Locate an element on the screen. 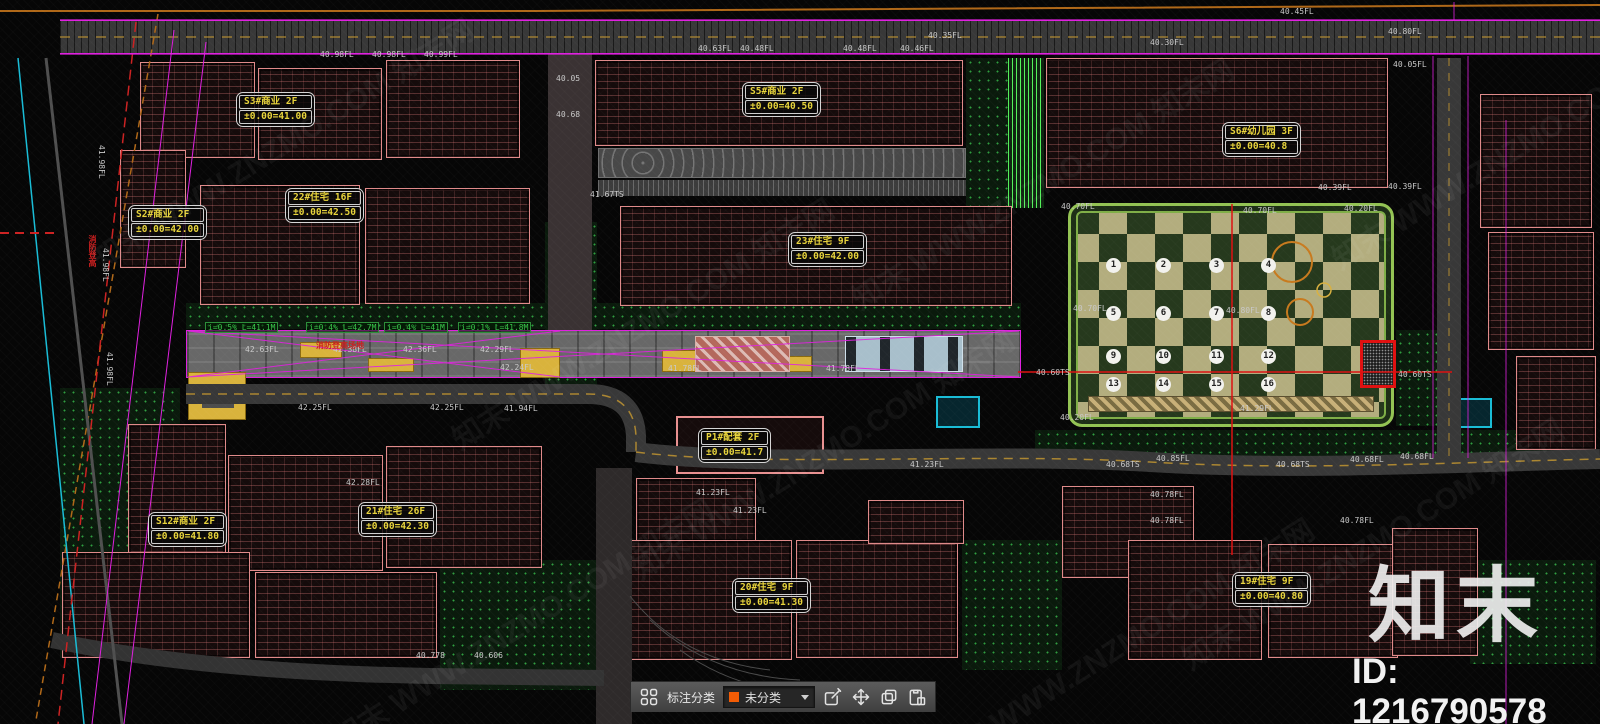  garden-point-marker: 7 is located at coordinates (1216, 313).